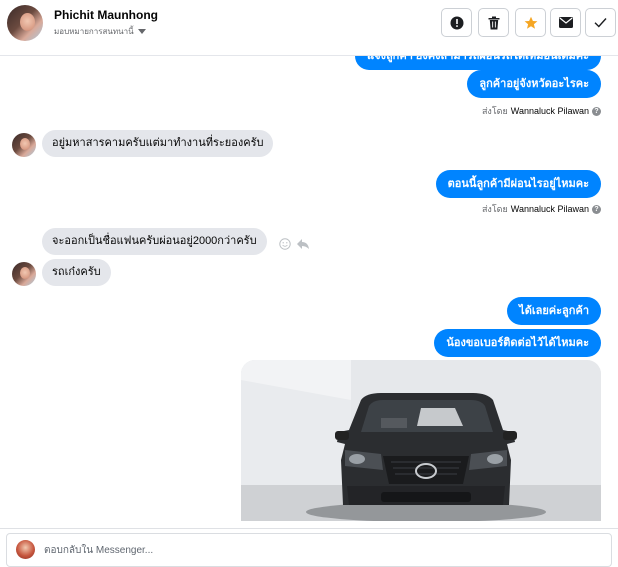  I want to click on star-icon, so click(530, 22).